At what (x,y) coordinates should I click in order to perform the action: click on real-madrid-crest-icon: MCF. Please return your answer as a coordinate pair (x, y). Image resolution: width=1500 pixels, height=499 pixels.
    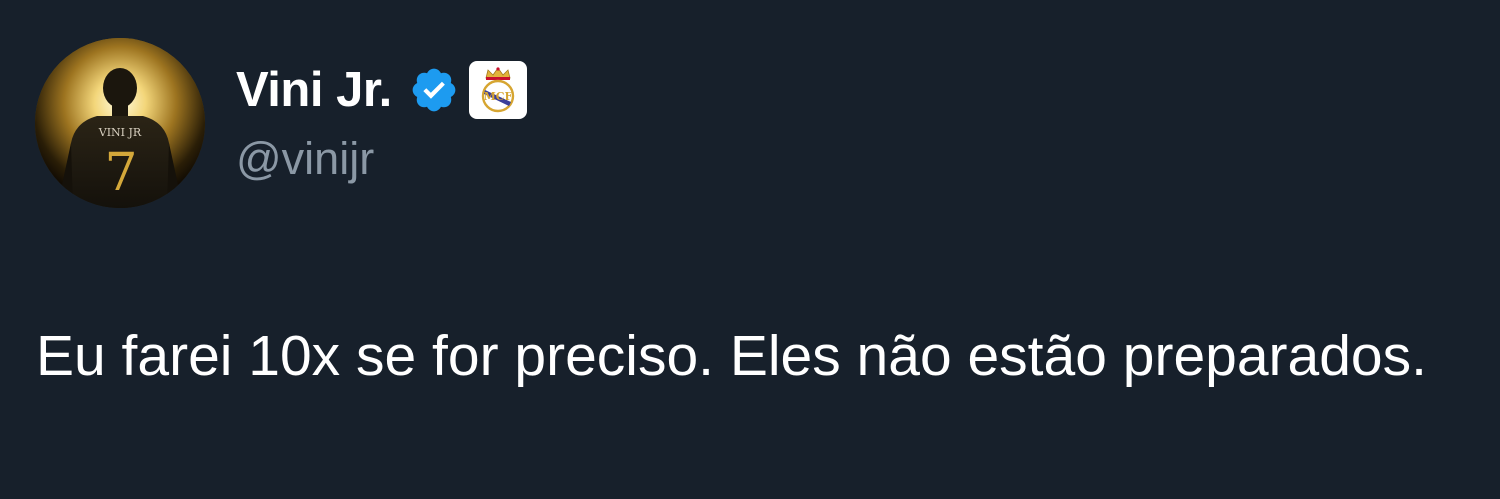
    Looking at the image, I should click on (497, 90).